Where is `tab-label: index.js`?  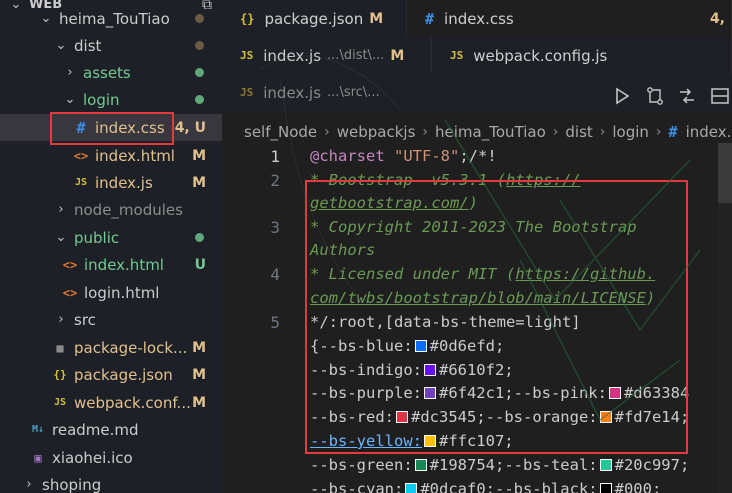
tab-label: index.js is located at coordinates (292, 92).